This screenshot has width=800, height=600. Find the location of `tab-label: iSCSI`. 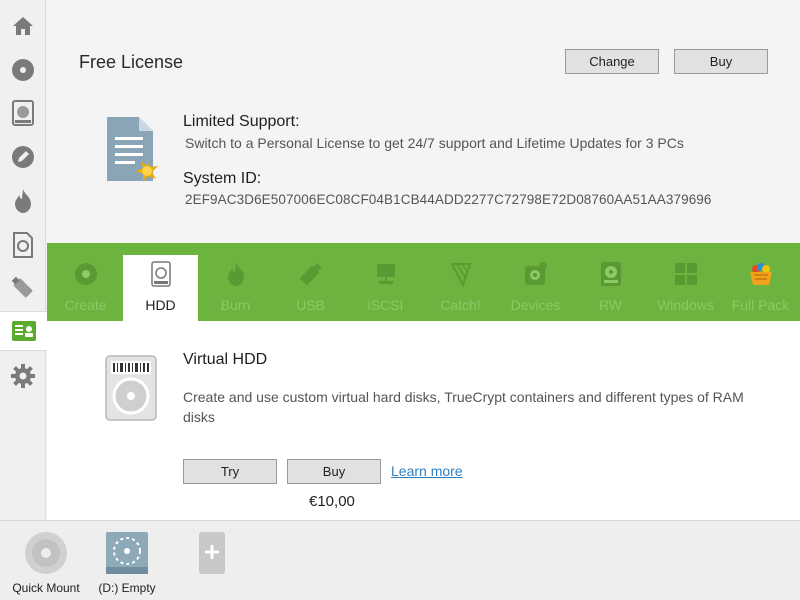

tab-label: iSCSI is located at coordinates (385, 305).